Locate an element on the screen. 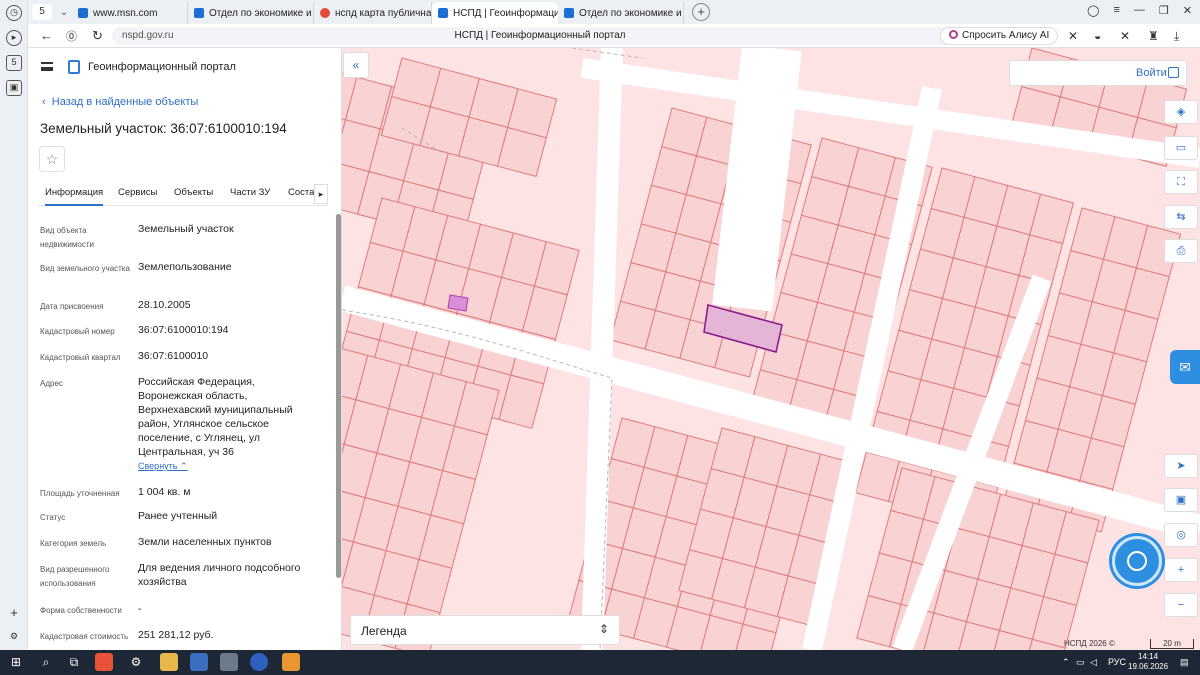 This screenshot has width=1200, height=675. print-tool-icon: ⎙ is located at coordinates (1181, 251).